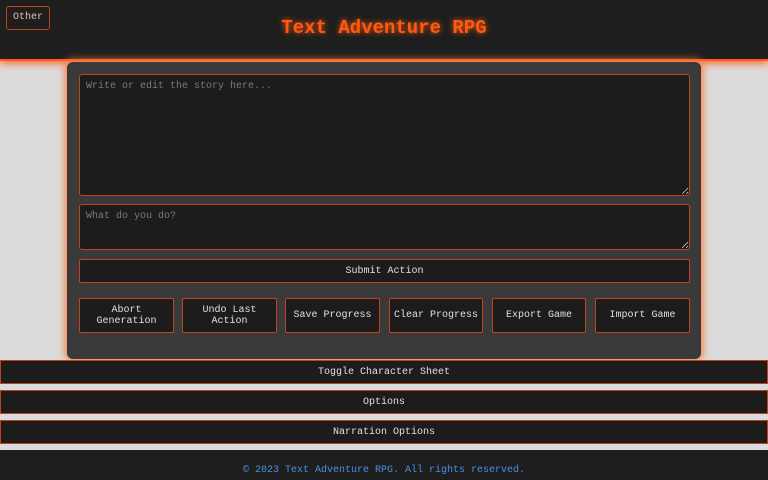 The image size is (768, 480). What do you see at coordinates (384, 227) in the screenshot?
I see `action-input` at bounding box center [384, 227].